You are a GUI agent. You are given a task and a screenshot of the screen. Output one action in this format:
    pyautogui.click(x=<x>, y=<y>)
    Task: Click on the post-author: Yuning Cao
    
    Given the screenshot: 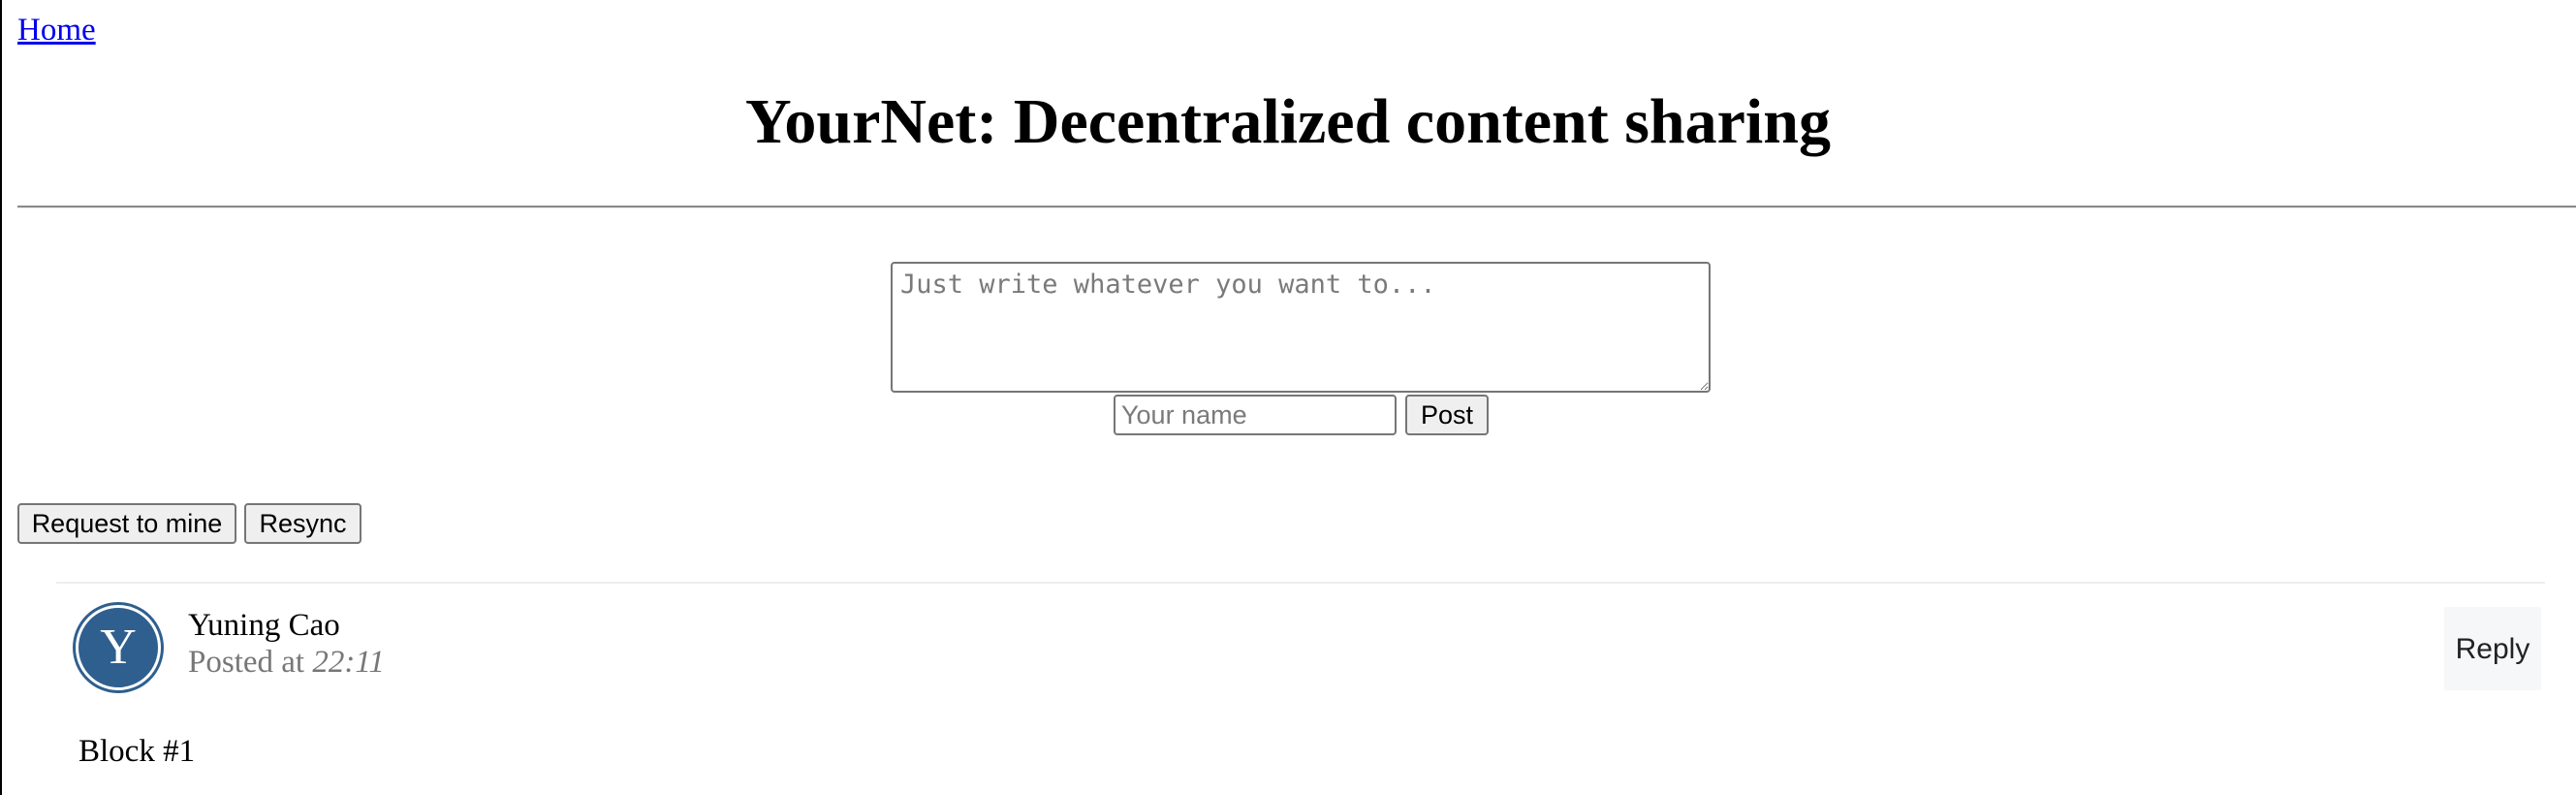 What is the action you would take?
    pyautogui.click(x=264, y=625)
    